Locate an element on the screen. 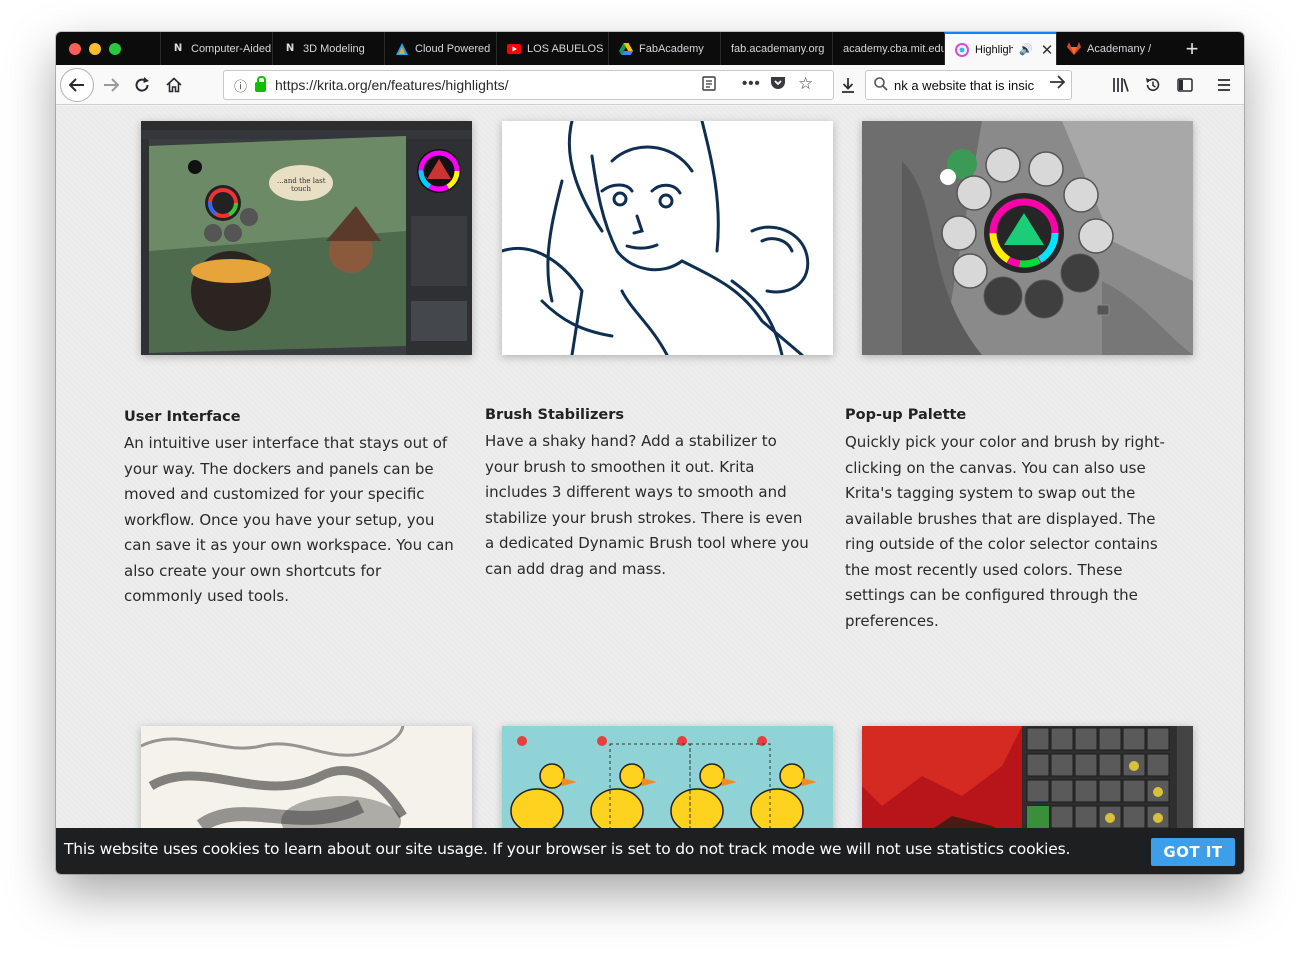 The image size is (1300, 954). downloads-button is located at coordinates (848, 85).